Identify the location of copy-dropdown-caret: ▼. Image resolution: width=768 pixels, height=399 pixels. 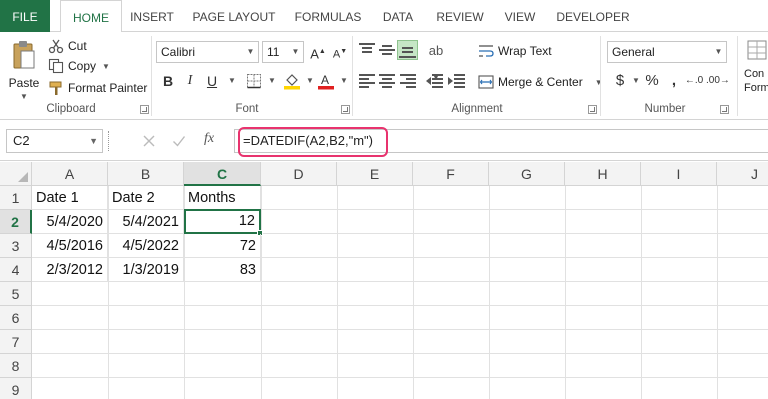
(106, 66).